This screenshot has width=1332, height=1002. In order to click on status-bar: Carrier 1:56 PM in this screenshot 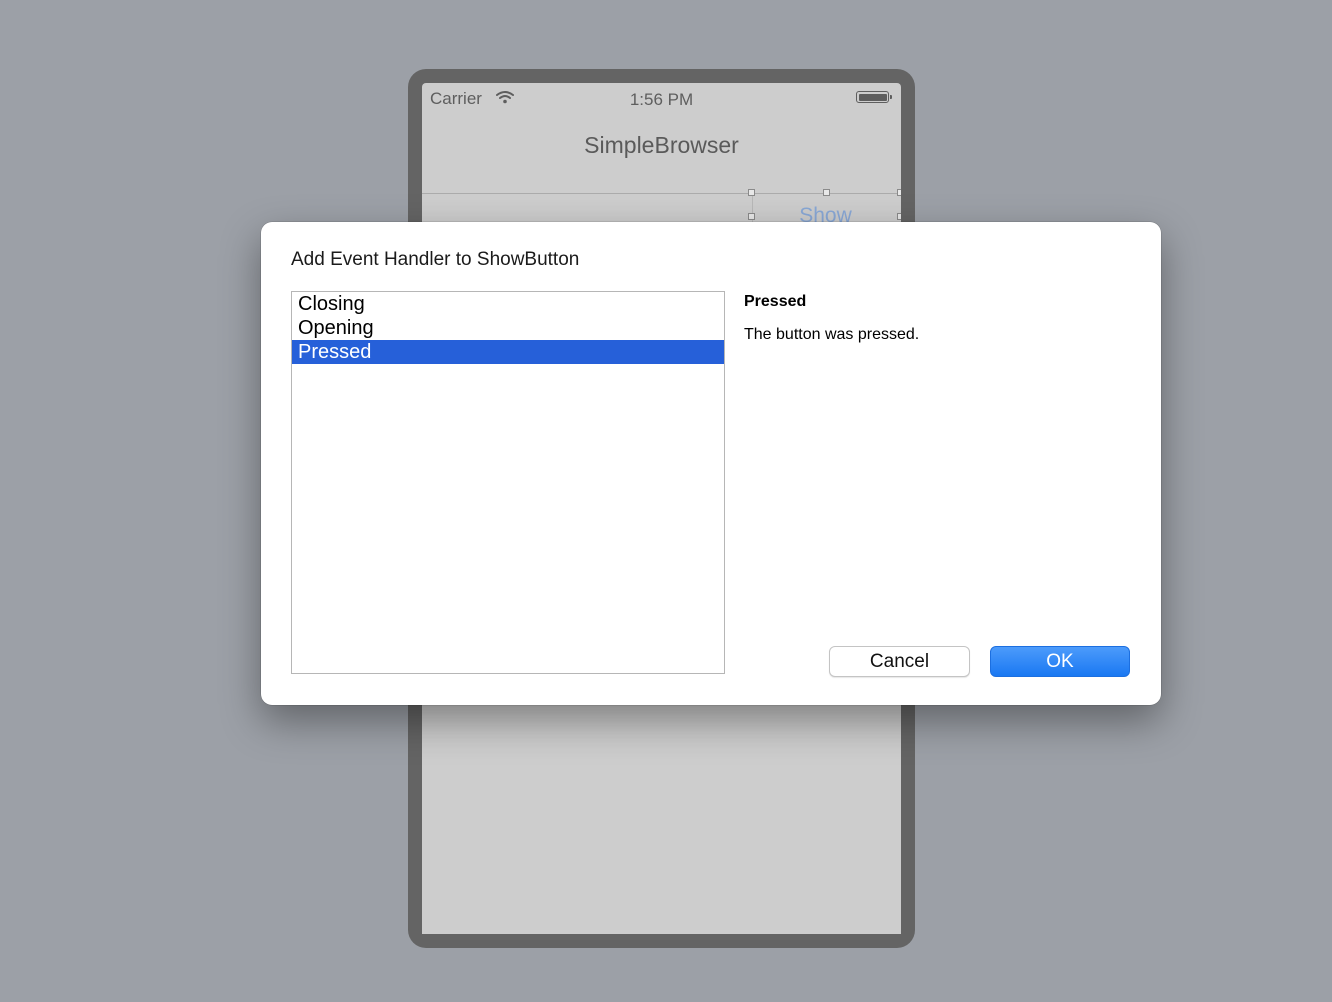, I will do `click(661, 98)`.